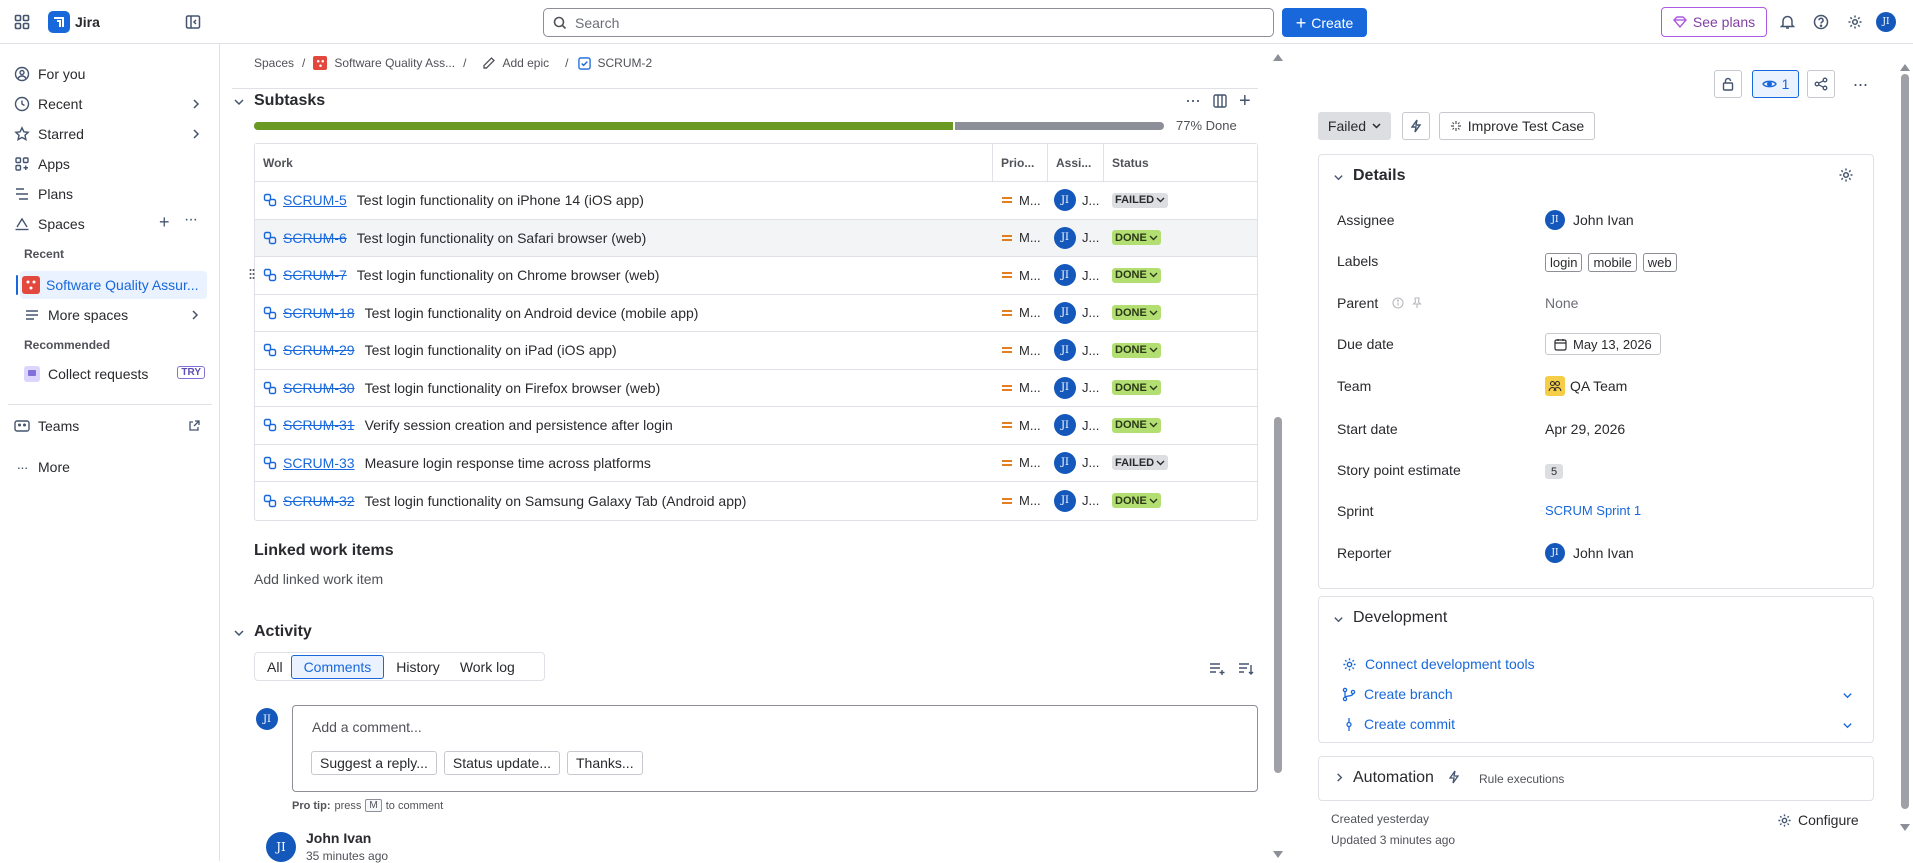  Describe the element at coordinates (1438, 664) in the screenshot. I see `connect-dev-tools-link: Connect development tools` at that location.